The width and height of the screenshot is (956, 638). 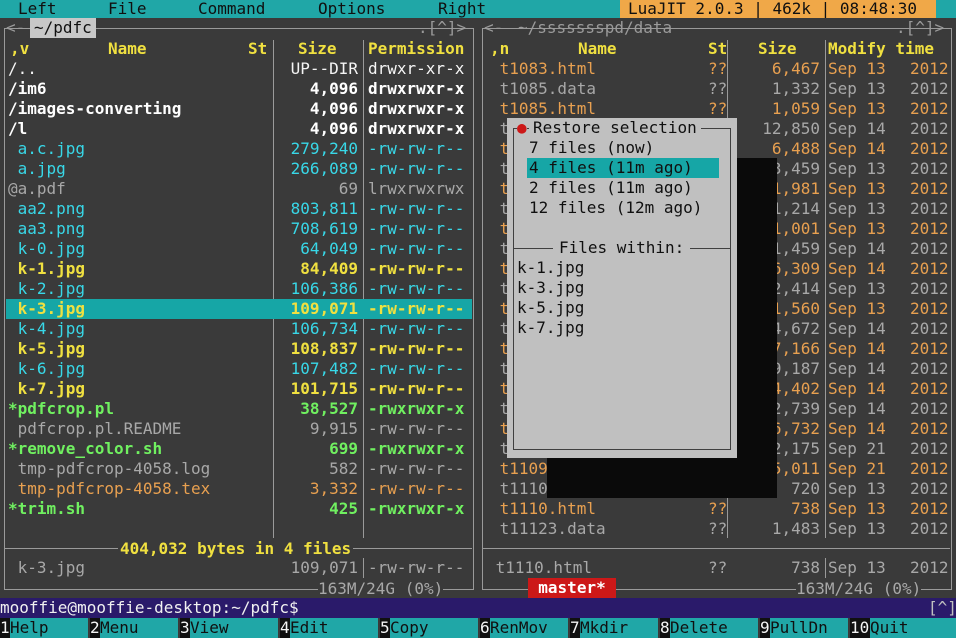 I want to click on col-header-size: Size, so click(x=317, y=49).